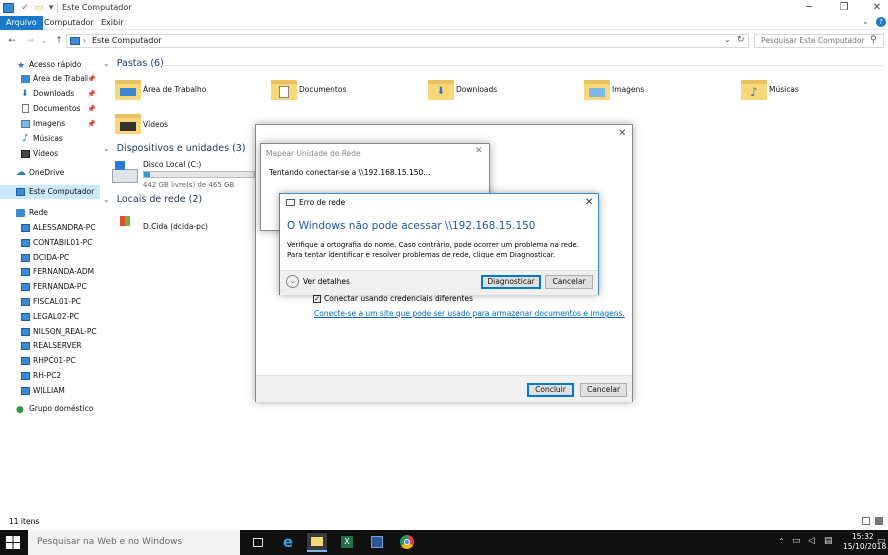 The height and width of the screenshot is (555, 888). Describe the element at coordinates (21, 23) in the screenshot. I see `tab-arquivo: Arquivo` at that location.